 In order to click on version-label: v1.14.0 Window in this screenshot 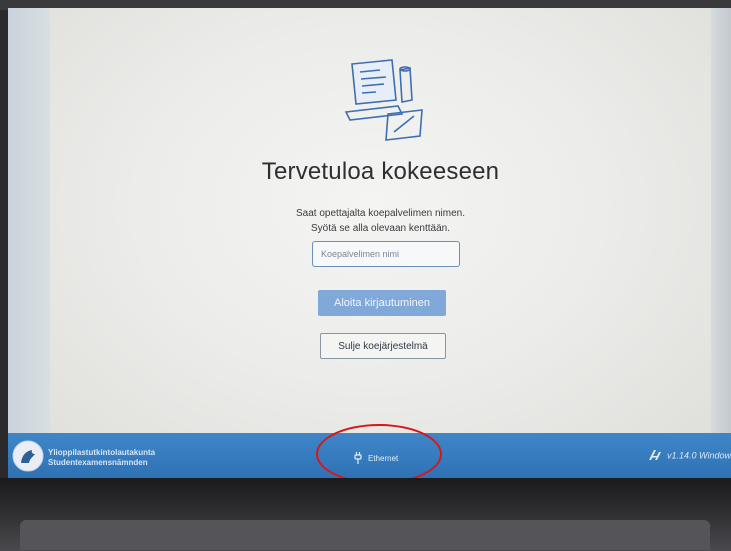, I will do `click(699, 455)`.